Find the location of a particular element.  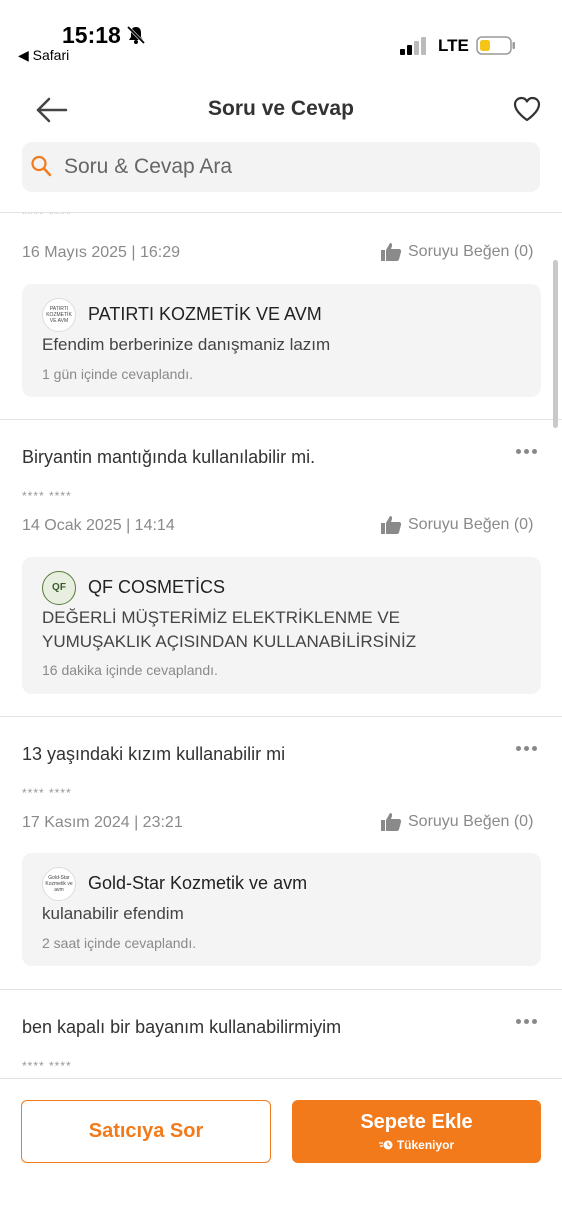

page-header: Soru ve Cevap is located at coordinates (281, 110).